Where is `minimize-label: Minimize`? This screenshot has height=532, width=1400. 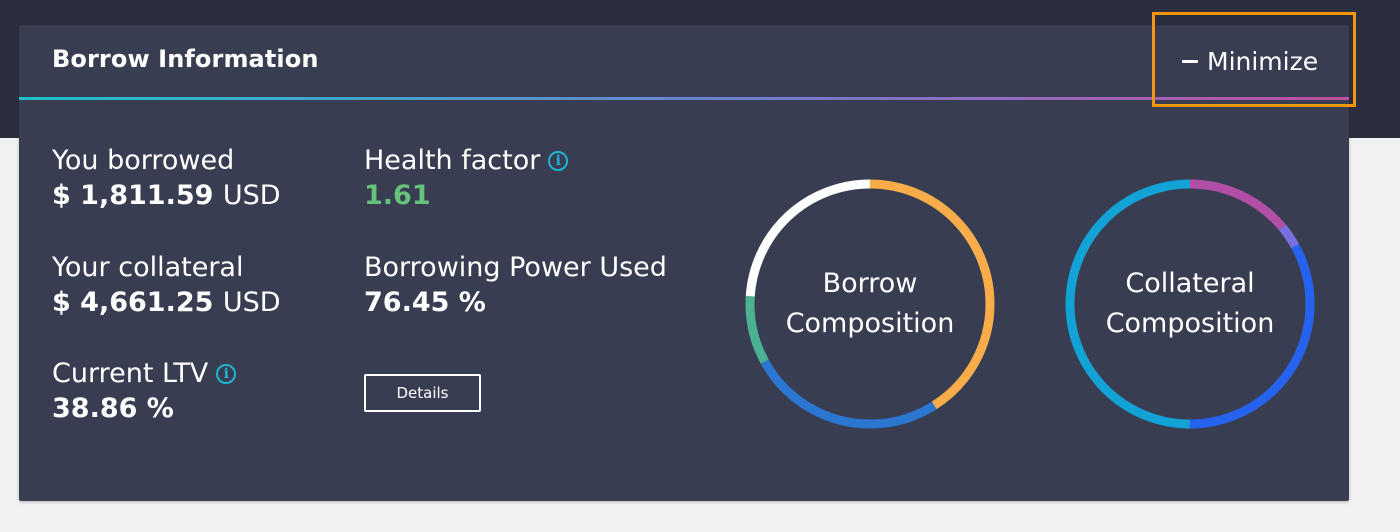 minimize-label: Minimize is located at coordinates (1263, 61).